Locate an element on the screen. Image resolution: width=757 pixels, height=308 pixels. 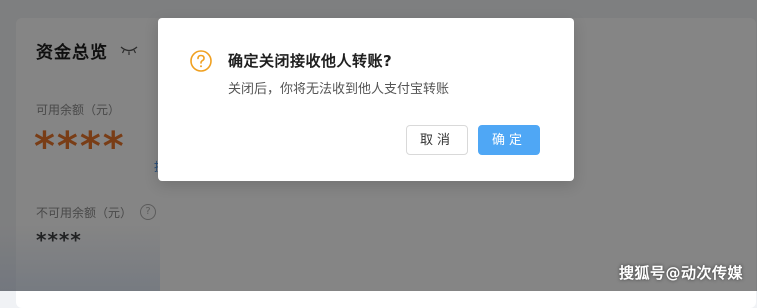
confirm-button: 确定 is located at coordinates (509, 140).